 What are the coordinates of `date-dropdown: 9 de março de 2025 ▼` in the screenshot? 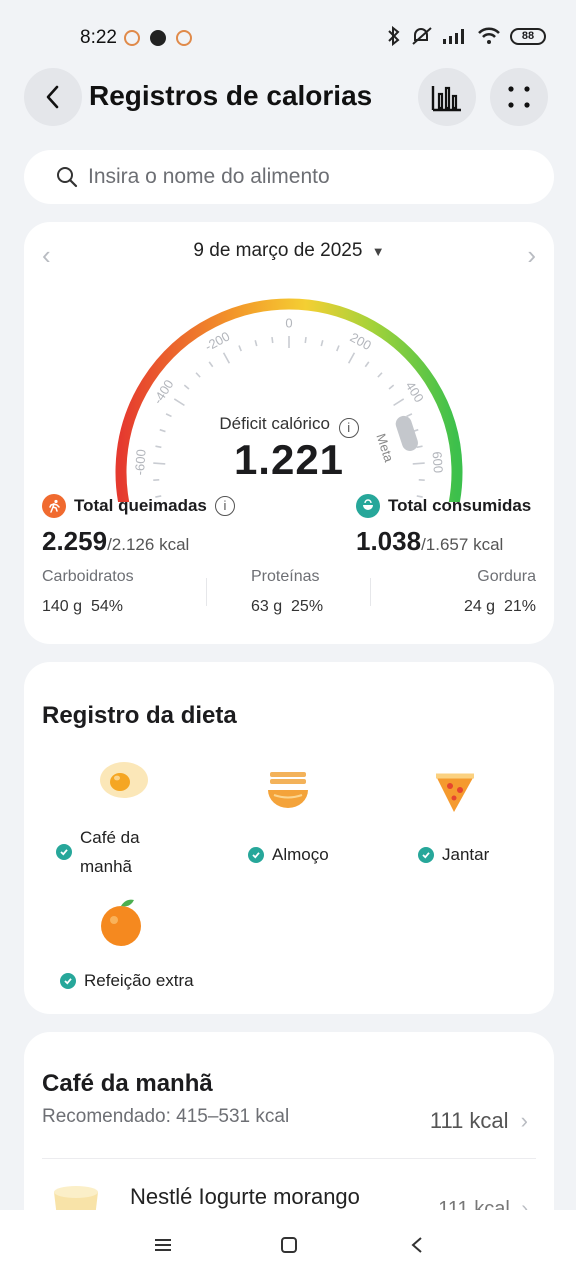 It's located at (289, 251).